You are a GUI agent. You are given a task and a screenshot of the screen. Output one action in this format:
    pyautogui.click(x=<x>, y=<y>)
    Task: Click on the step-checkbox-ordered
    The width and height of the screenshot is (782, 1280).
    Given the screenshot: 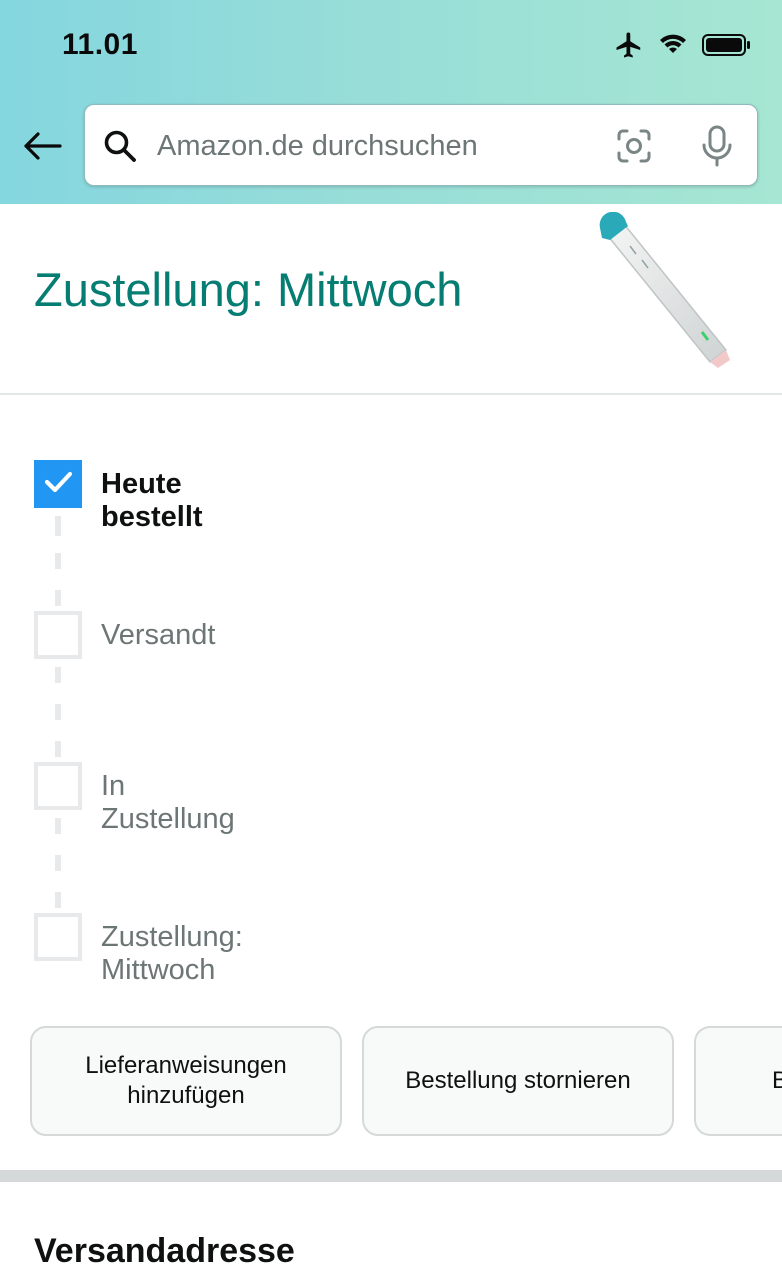 What is the action you would take?
    pyautogui.click(x=58, y=484)
    